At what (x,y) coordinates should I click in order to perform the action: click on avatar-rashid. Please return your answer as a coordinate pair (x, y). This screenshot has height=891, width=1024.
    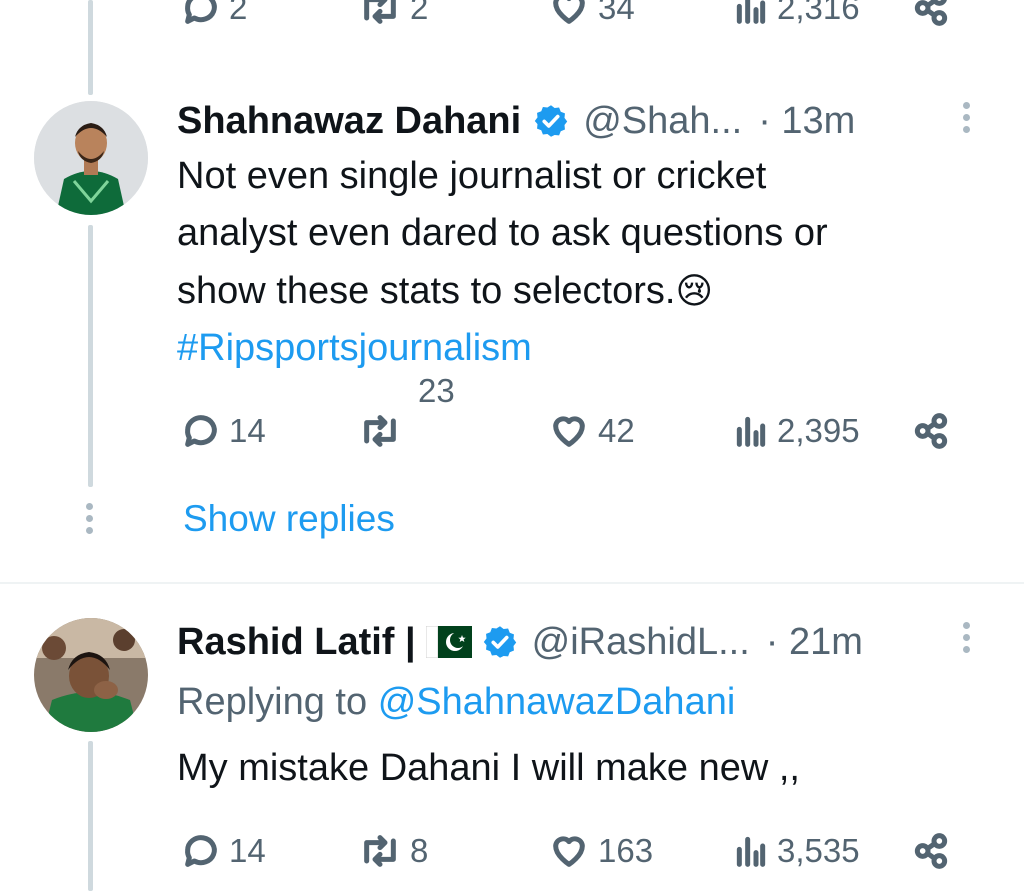
    Looking at the image, I should click on (91, 675).